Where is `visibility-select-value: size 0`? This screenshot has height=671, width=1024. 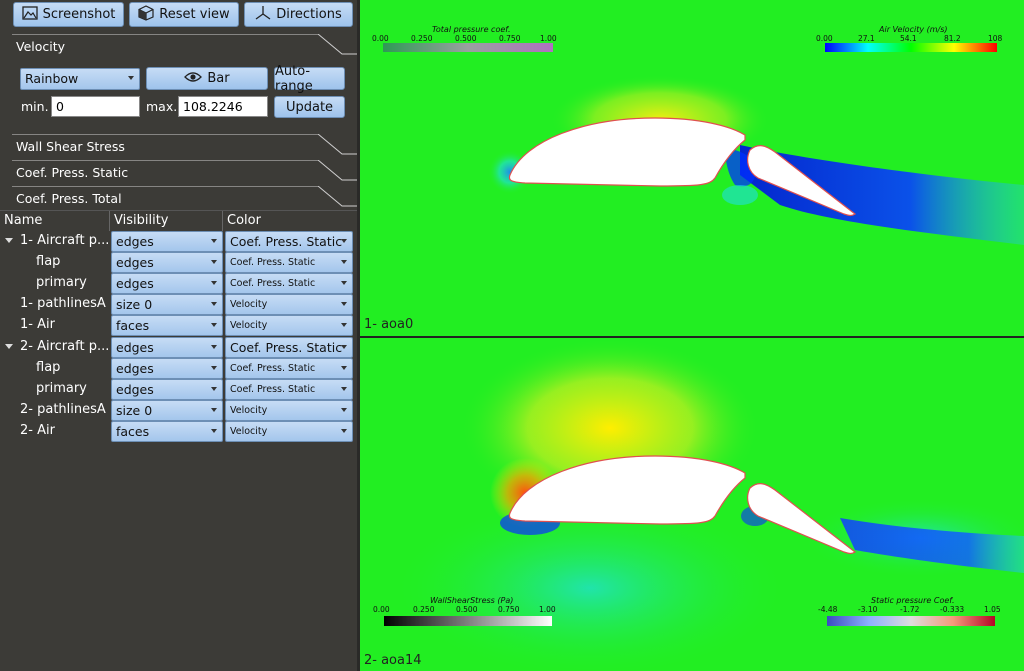
visibility-select-value: size 0 is located at coordinates (134, 304).